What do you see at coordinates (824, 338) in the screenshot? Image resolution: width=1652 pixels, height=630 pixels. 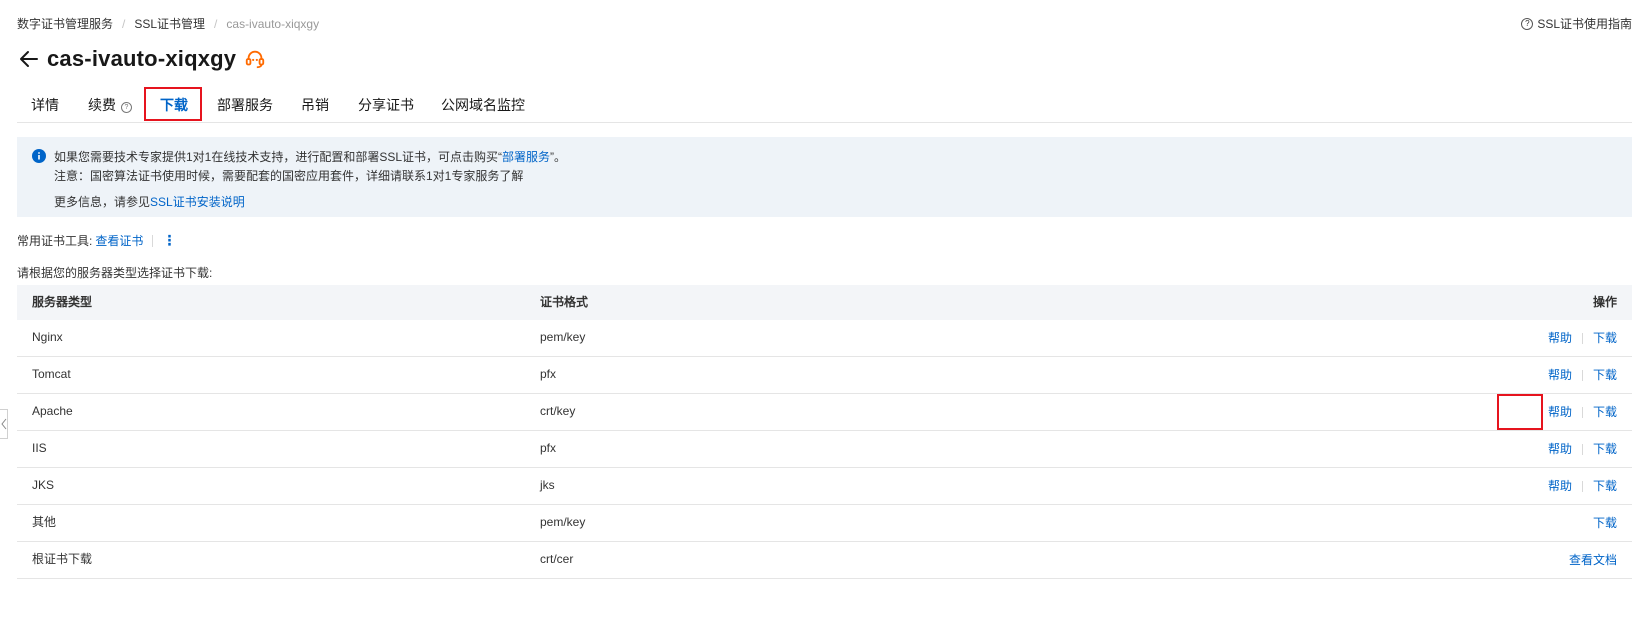 I see `table-row: Nginx pem/key 帮助 下载` at bounding box center [824, 338].